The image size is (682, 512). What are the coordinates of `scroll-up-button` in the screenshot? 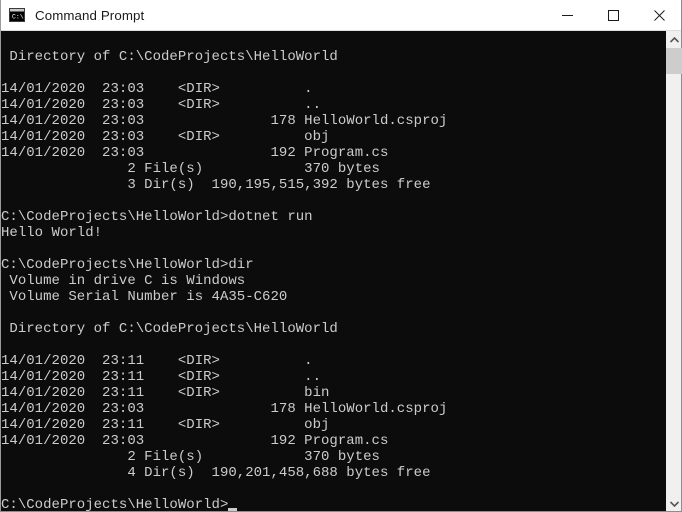 It's located at (674, 39).